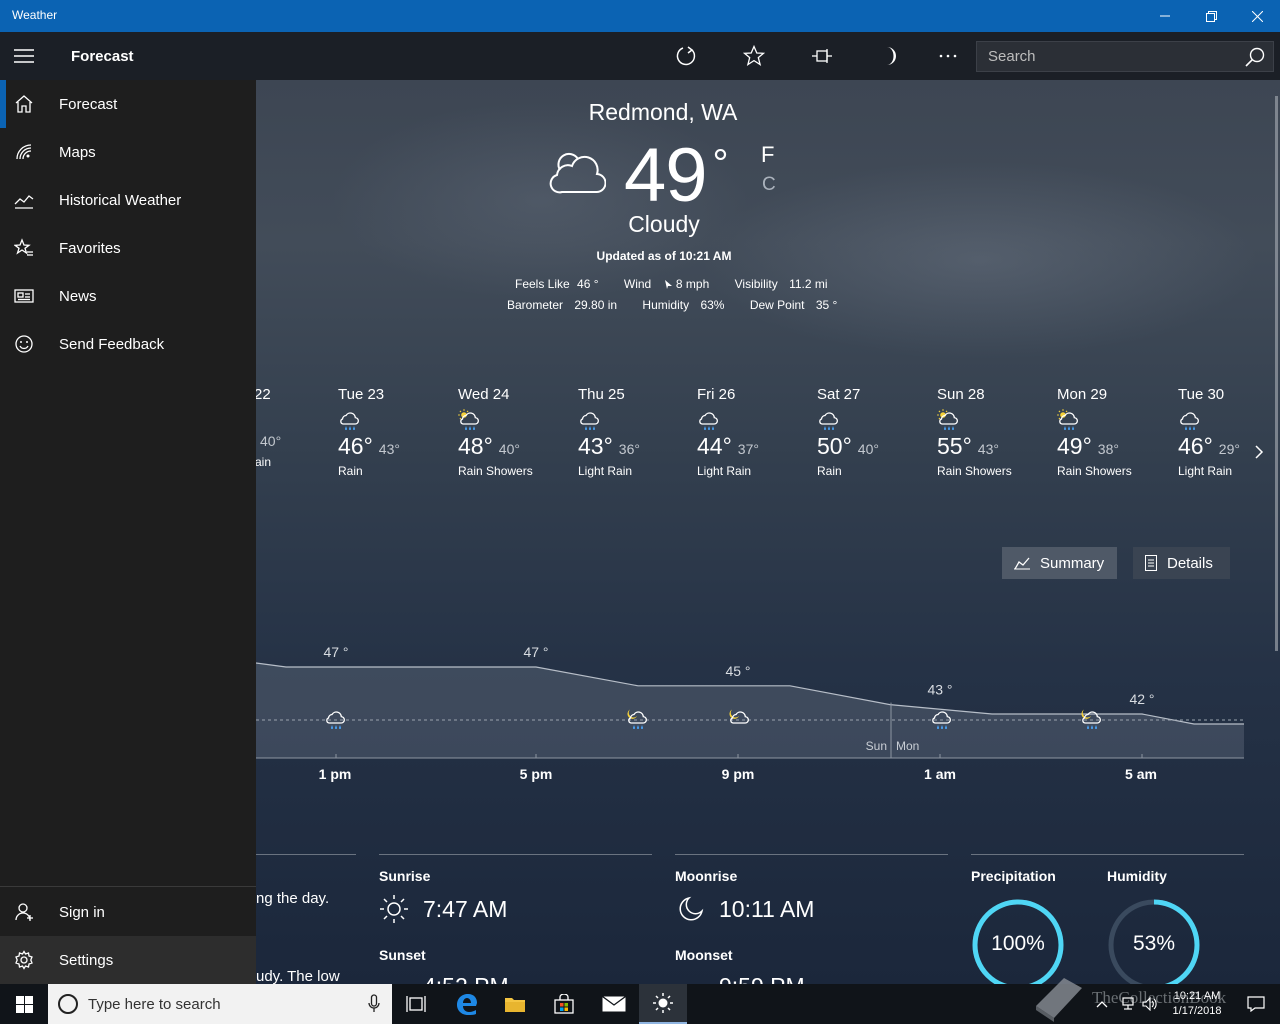 Image resolution: width=1280 pixels, height=1024 pixels. I want to click on details-button: Details, so click(1181, 563).